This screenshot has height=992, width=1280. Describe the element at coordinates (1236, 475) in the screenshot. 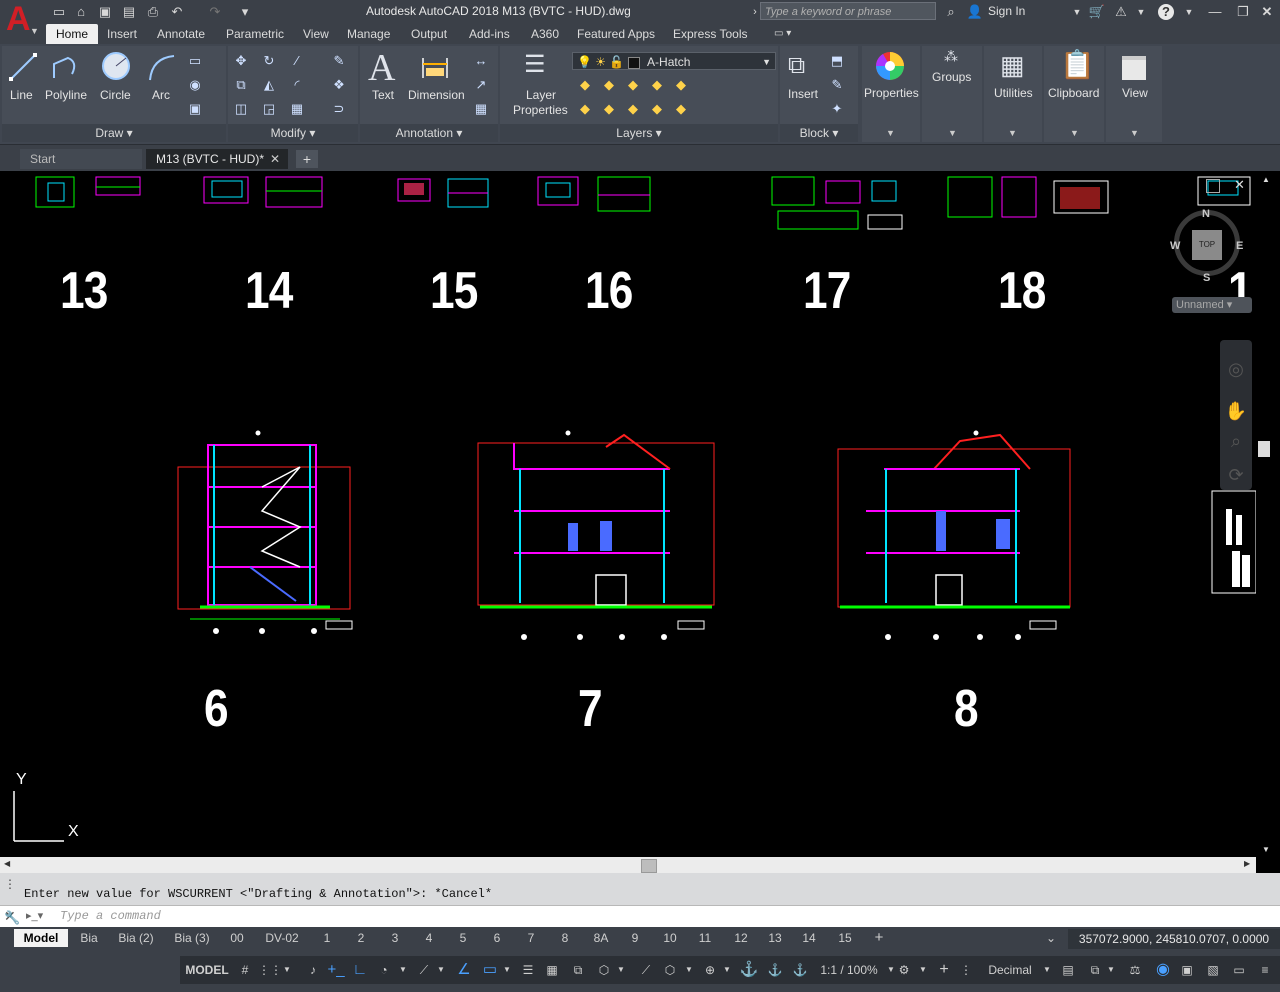

I see `orbit-icon: ⟳` at that location.